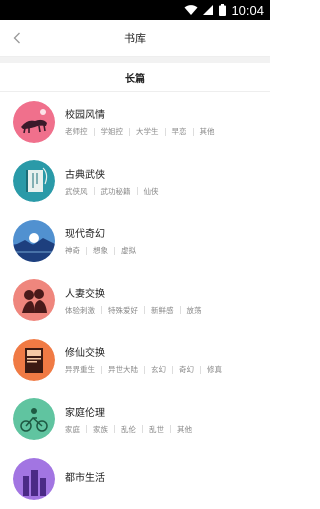 This screenshot has height=509, width=320. What do you see at coordinates (156, 429) in the screenshot?
I see `tag: 乱世` at bounding box center [156, 429].